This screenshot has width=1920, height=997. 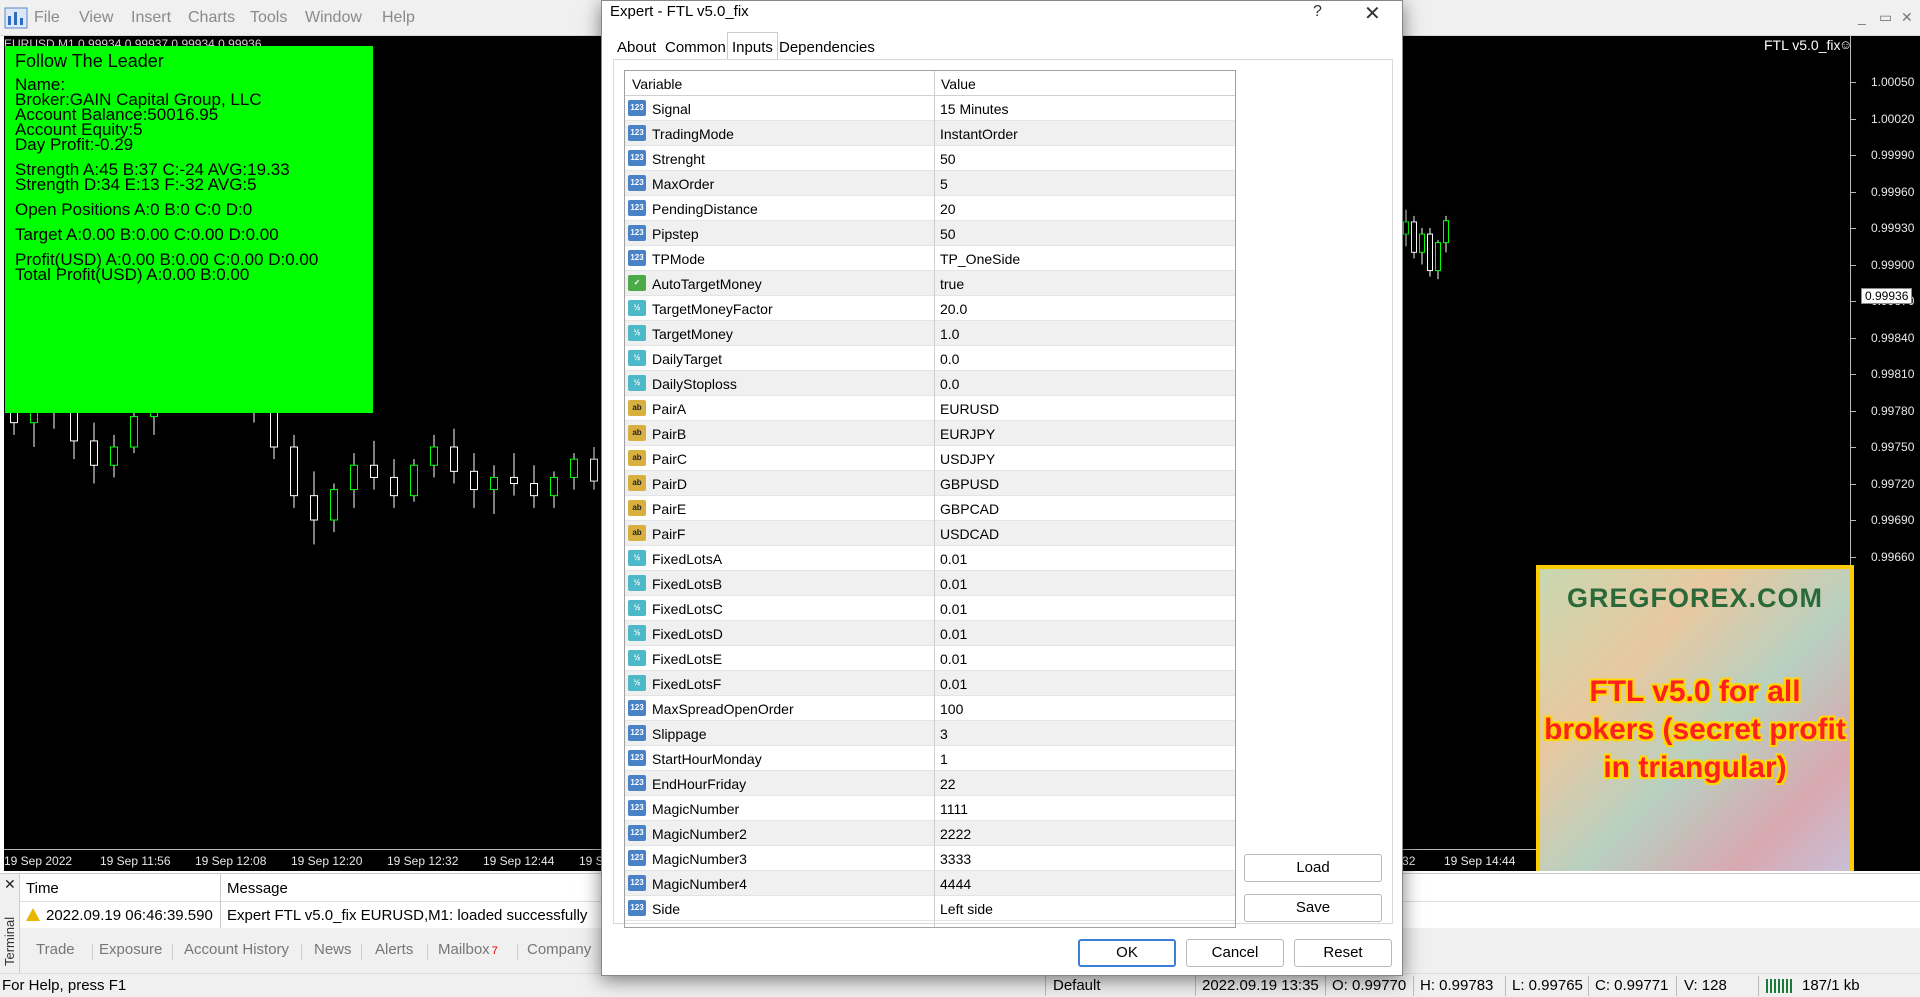 What do you see at coordinates (930, 308) in the screenshot?
I see `param-row: ½ TargetMoneyFactor 20.0` at bounding box center [930, 308].